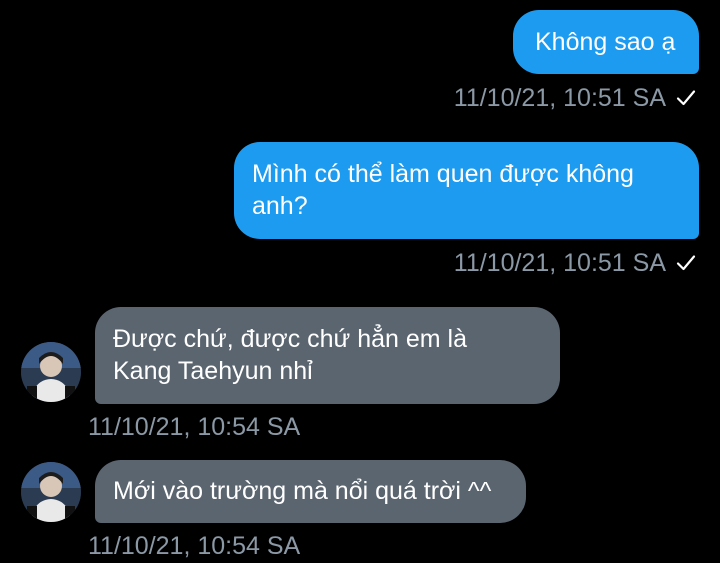 This screenshot has height=563, width=720. Describe the element at coordinates (466, 190) in the screenshot. I see `outgoing-message-bubble: Mình có thể làm quen được không anh?` at that location.